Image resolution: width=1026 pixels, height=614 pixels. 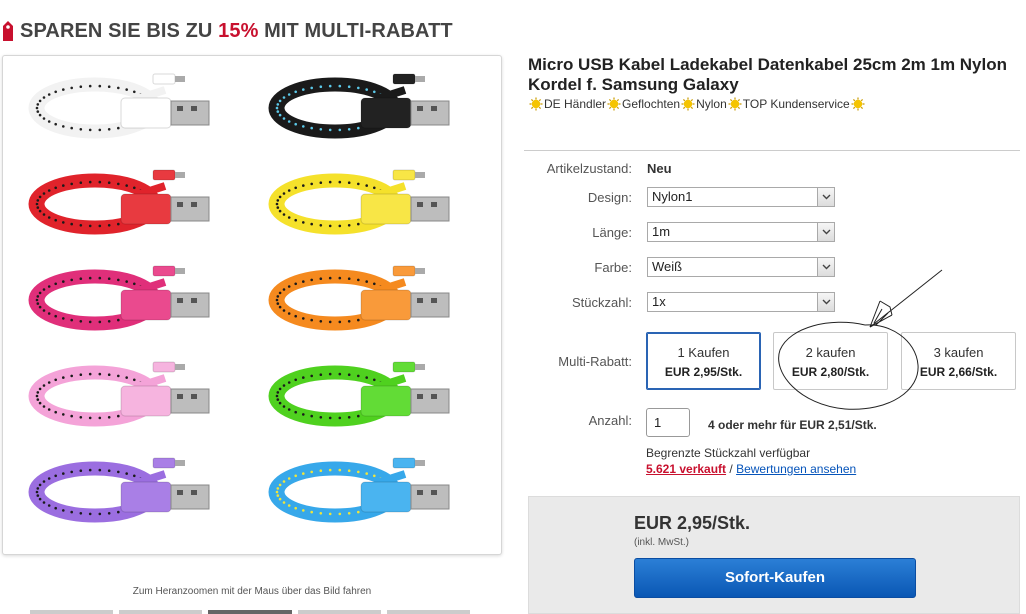 I want to click on condition-value: Neu, so click(x=659, y=168).